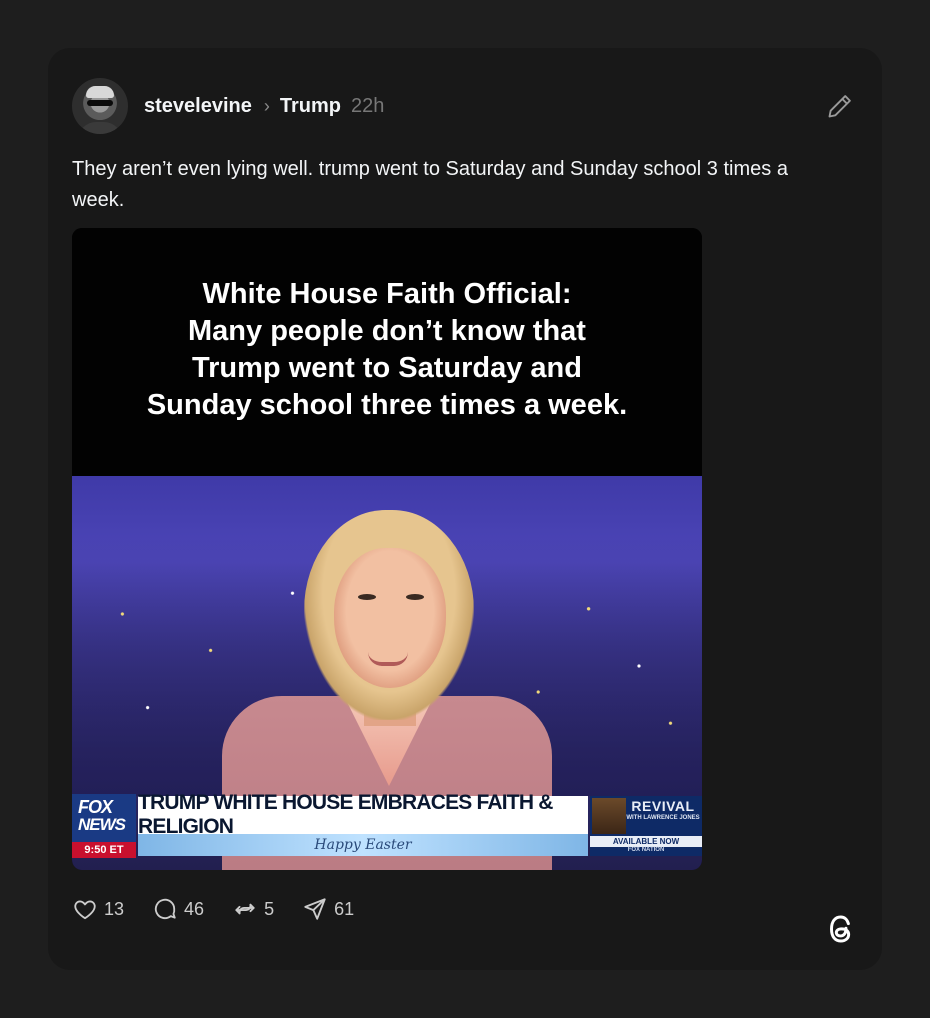  Describe the element at coordinates (646, 850) in the screenshot. I see `promo-network: FOX NATION` at that location.